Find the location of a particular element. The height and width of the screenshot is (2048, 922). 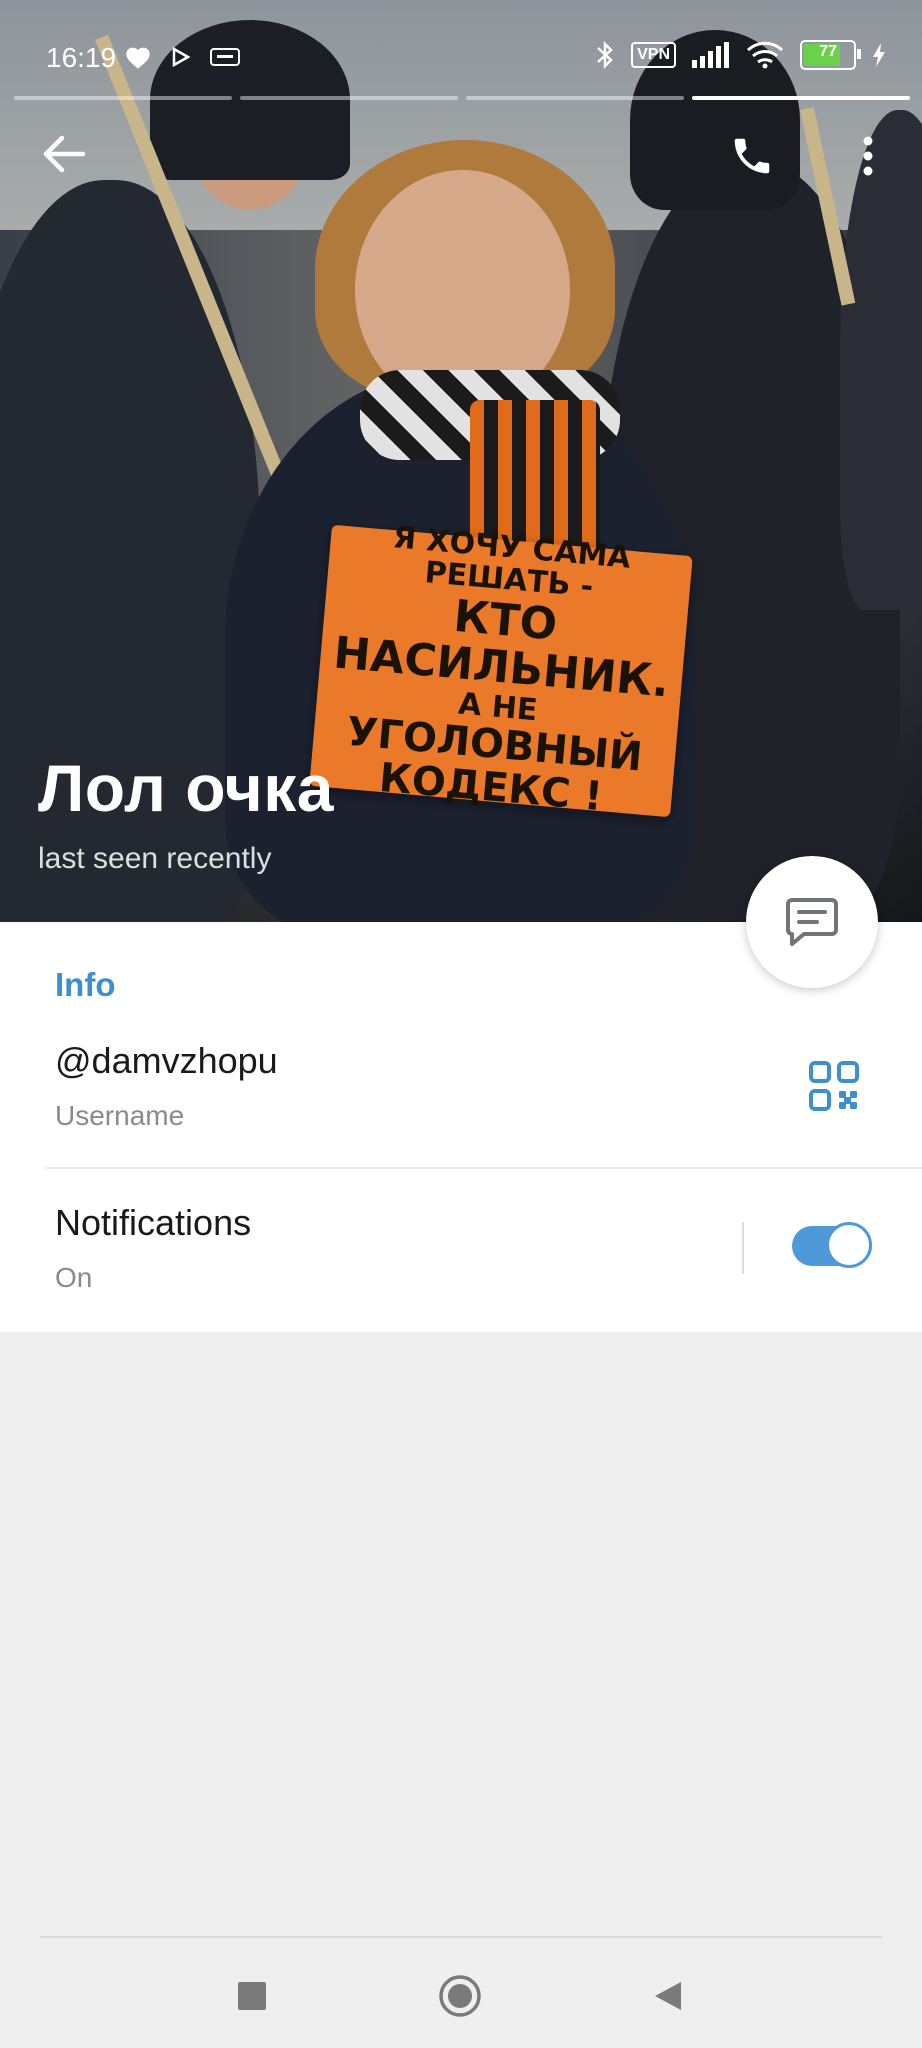

section-divider is located at coordinates (484, 1168).